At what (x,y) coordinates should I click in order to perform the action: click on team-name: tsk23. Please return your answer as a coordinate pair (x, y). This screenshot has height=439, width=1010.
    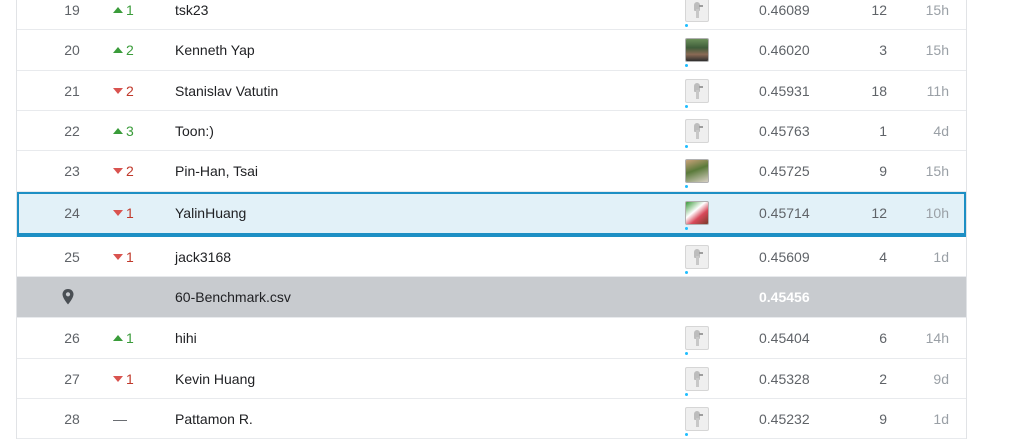
    Looking at the image, I should click on (191, 10).